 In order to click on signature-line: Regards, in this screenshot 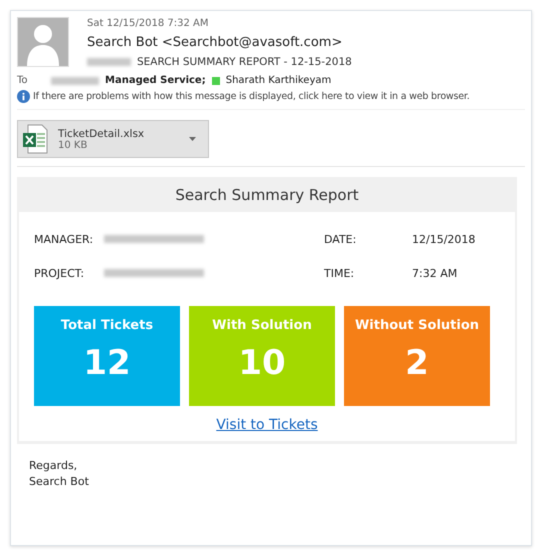, I will do `click(53, 466)`.